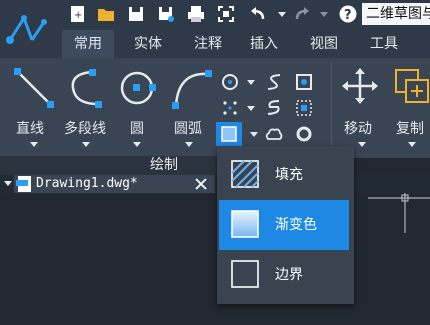 This screenshot has height=325, width=430. I want to click on app-logo, so click(28, 29).